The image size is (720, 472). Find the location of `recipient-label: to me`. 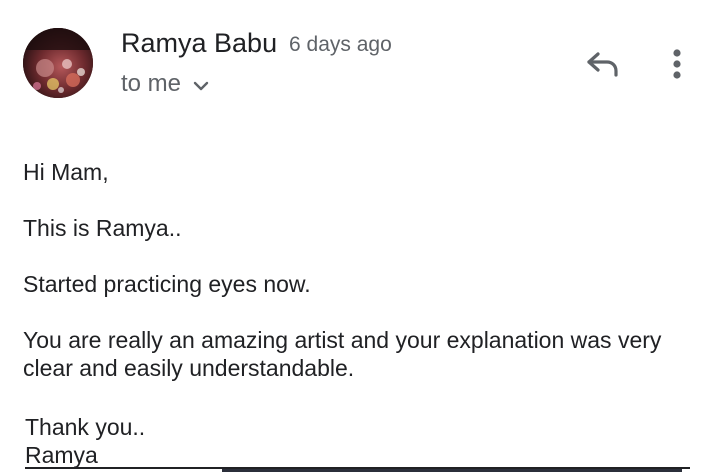

recipient-label: to me is located at coordinates (151, 83).